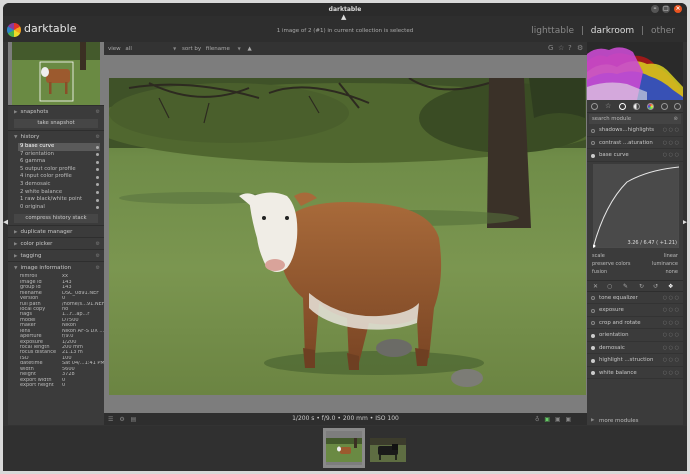 This screenshot has width=690, height=474. I want to click on pencil-icon: ✎, so click(625, 286).